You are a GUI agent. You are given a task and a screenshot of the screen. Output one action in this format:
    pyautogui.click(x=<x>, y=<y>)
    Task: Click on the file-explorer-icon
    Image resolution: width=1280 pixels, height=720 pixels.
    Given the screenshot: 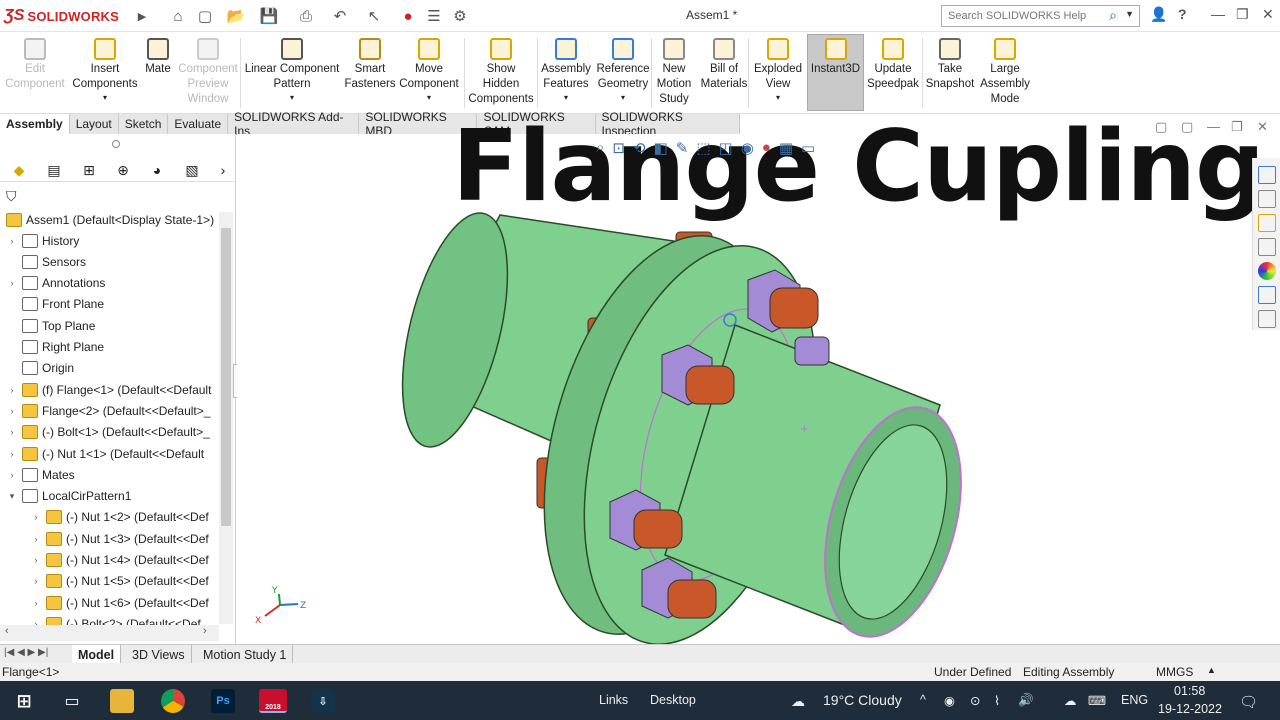 What is the action you would take?
    pyautogui.click(x=1267, y=223)
    